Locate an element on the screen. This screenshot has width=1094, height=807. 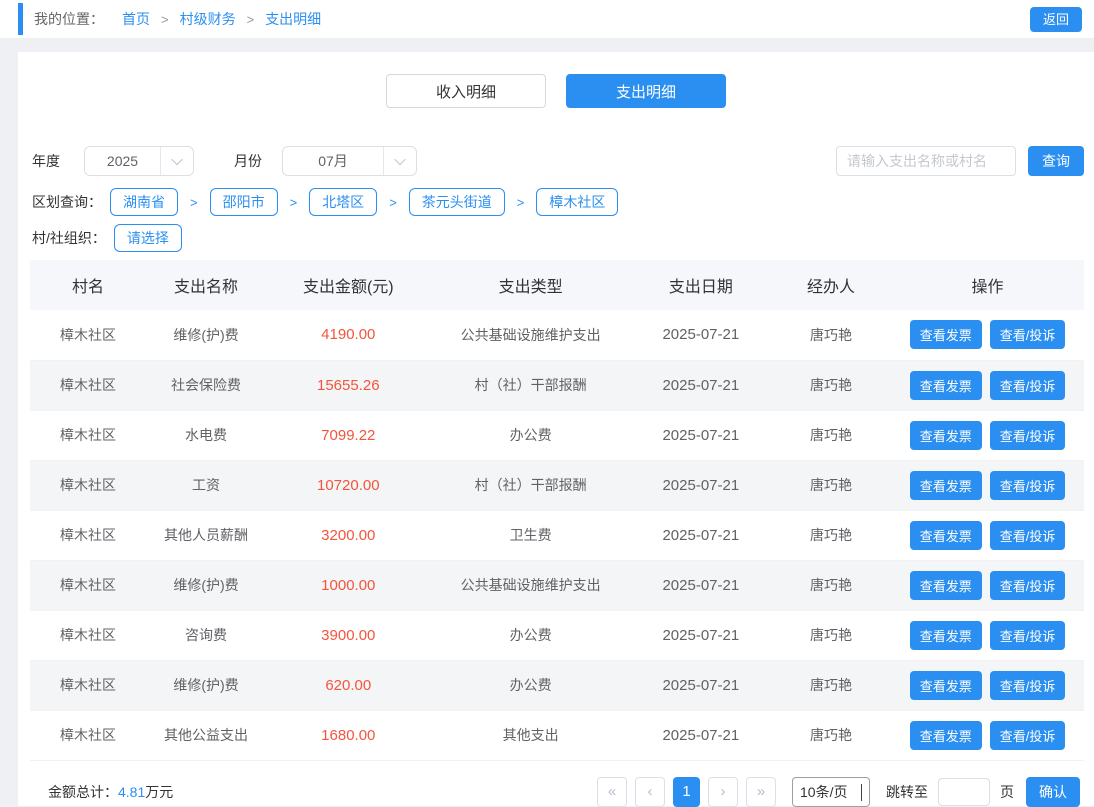
month-select: 07月 is located at coordinates (349, 161).